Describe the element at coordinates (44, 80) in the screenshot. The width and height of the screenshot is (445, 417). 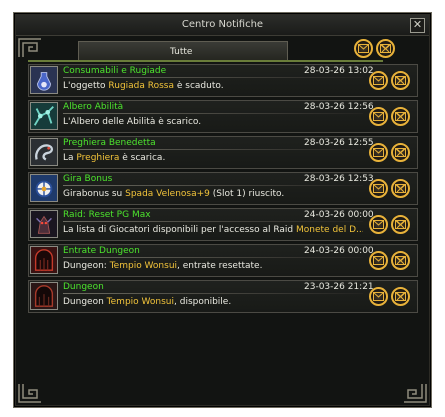
I see `potion-icon` at that location.